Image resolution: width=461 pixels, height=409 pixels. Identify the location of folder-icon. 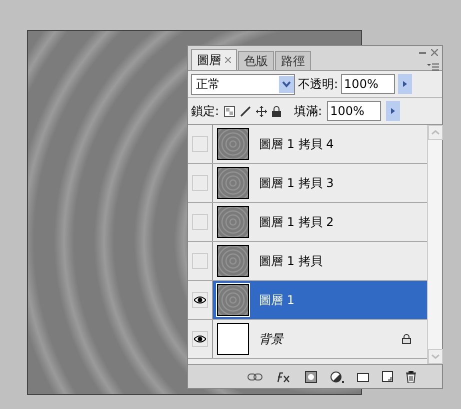
(363, 377).